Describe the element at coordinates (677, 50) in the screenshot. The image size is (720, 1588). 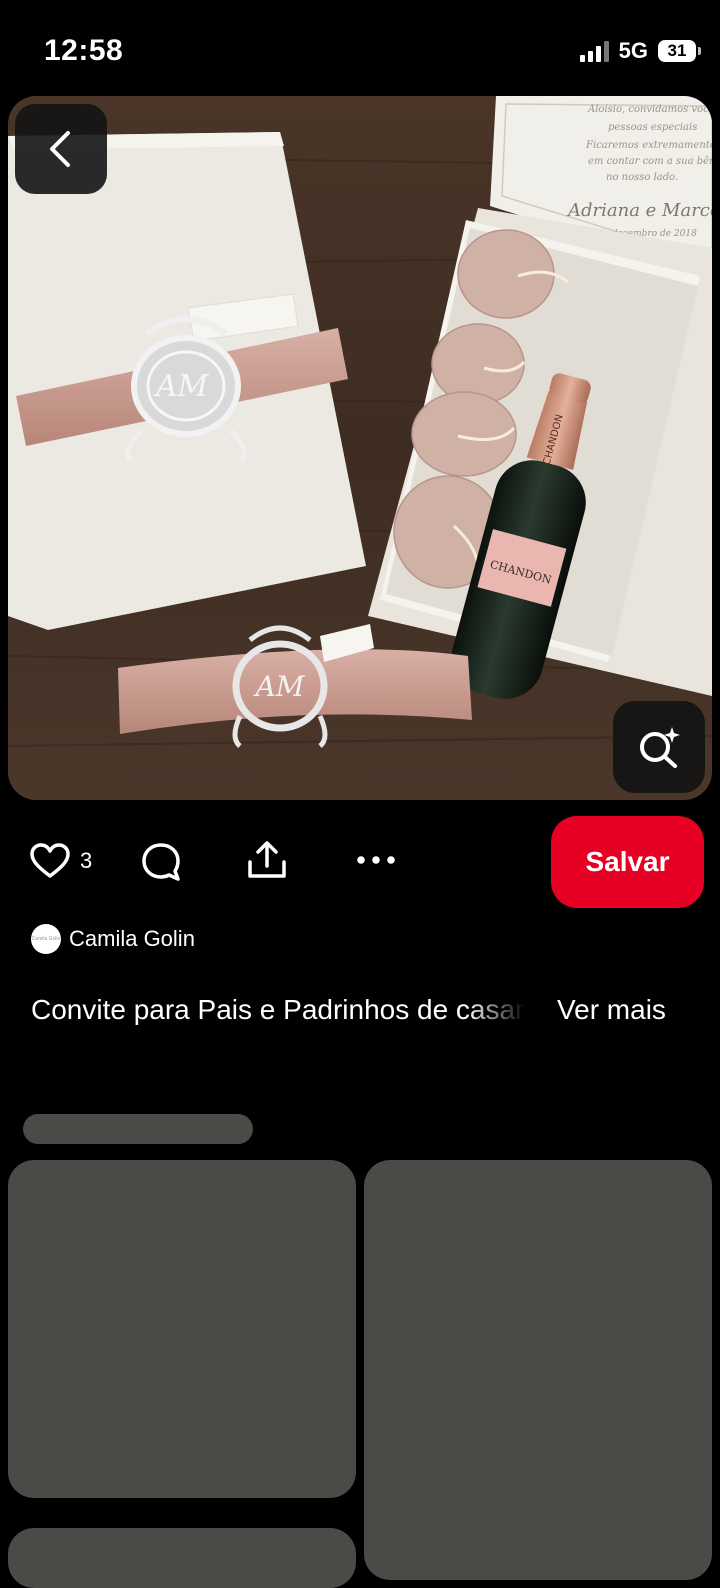
I see `battery-level: 31` at that location.